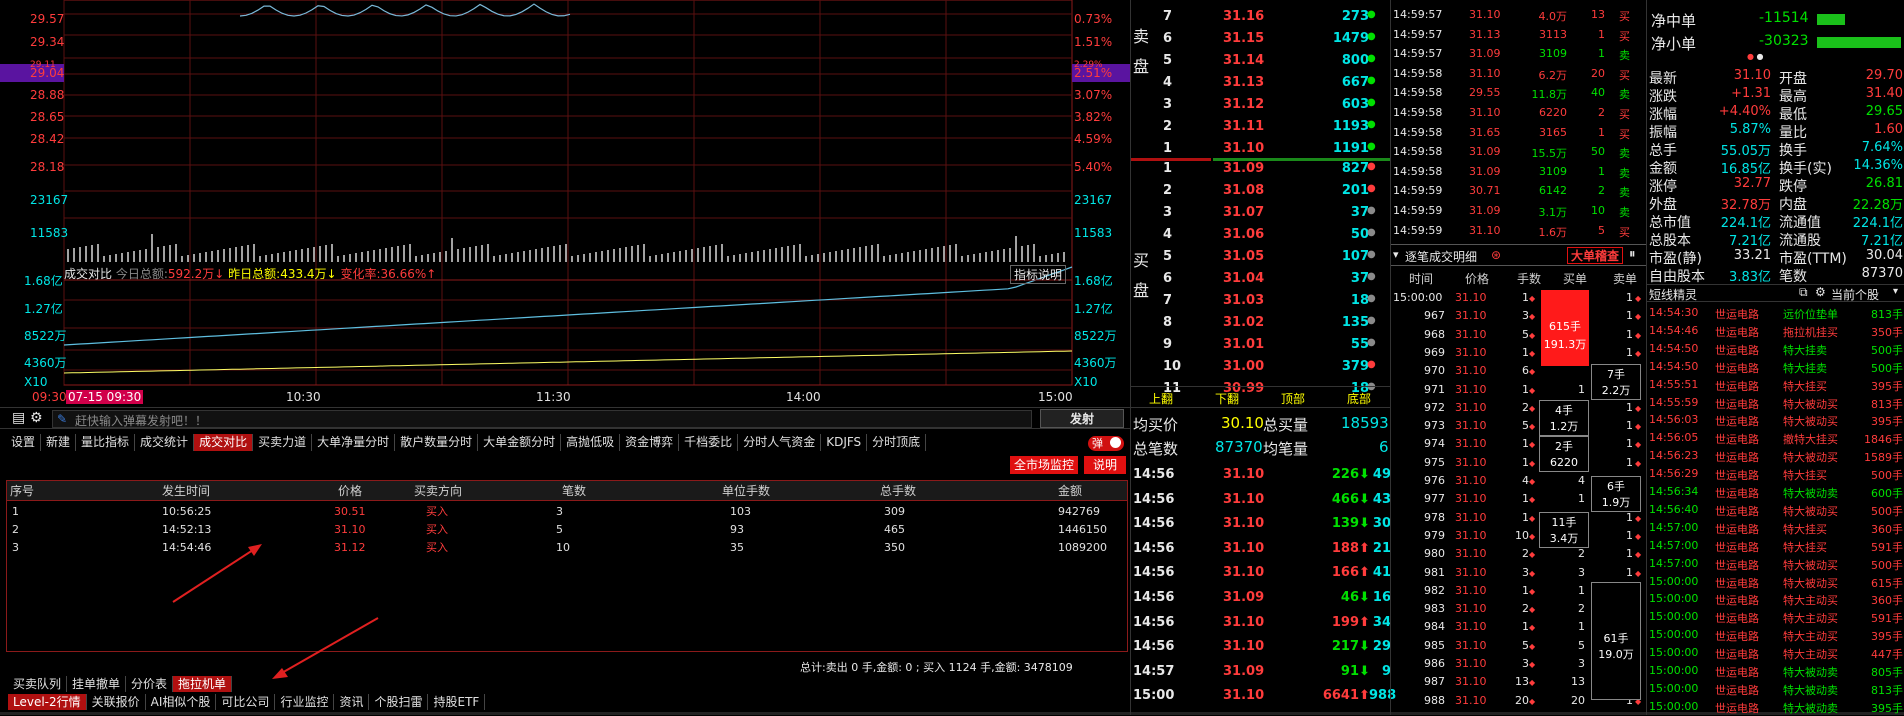  Describe the element at coordinates (352, 702) in the screenshot. I see `bottom-tab: 资讯` at that location.